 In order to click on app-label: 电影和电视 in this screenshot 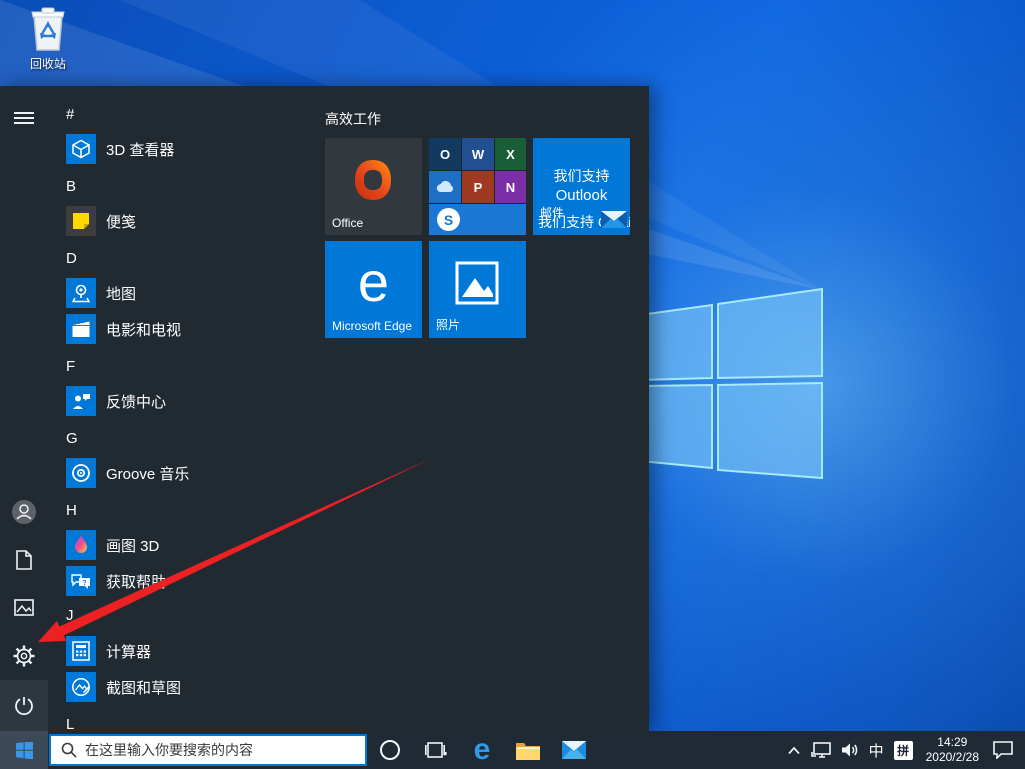, I will do `click(144, 330)`.